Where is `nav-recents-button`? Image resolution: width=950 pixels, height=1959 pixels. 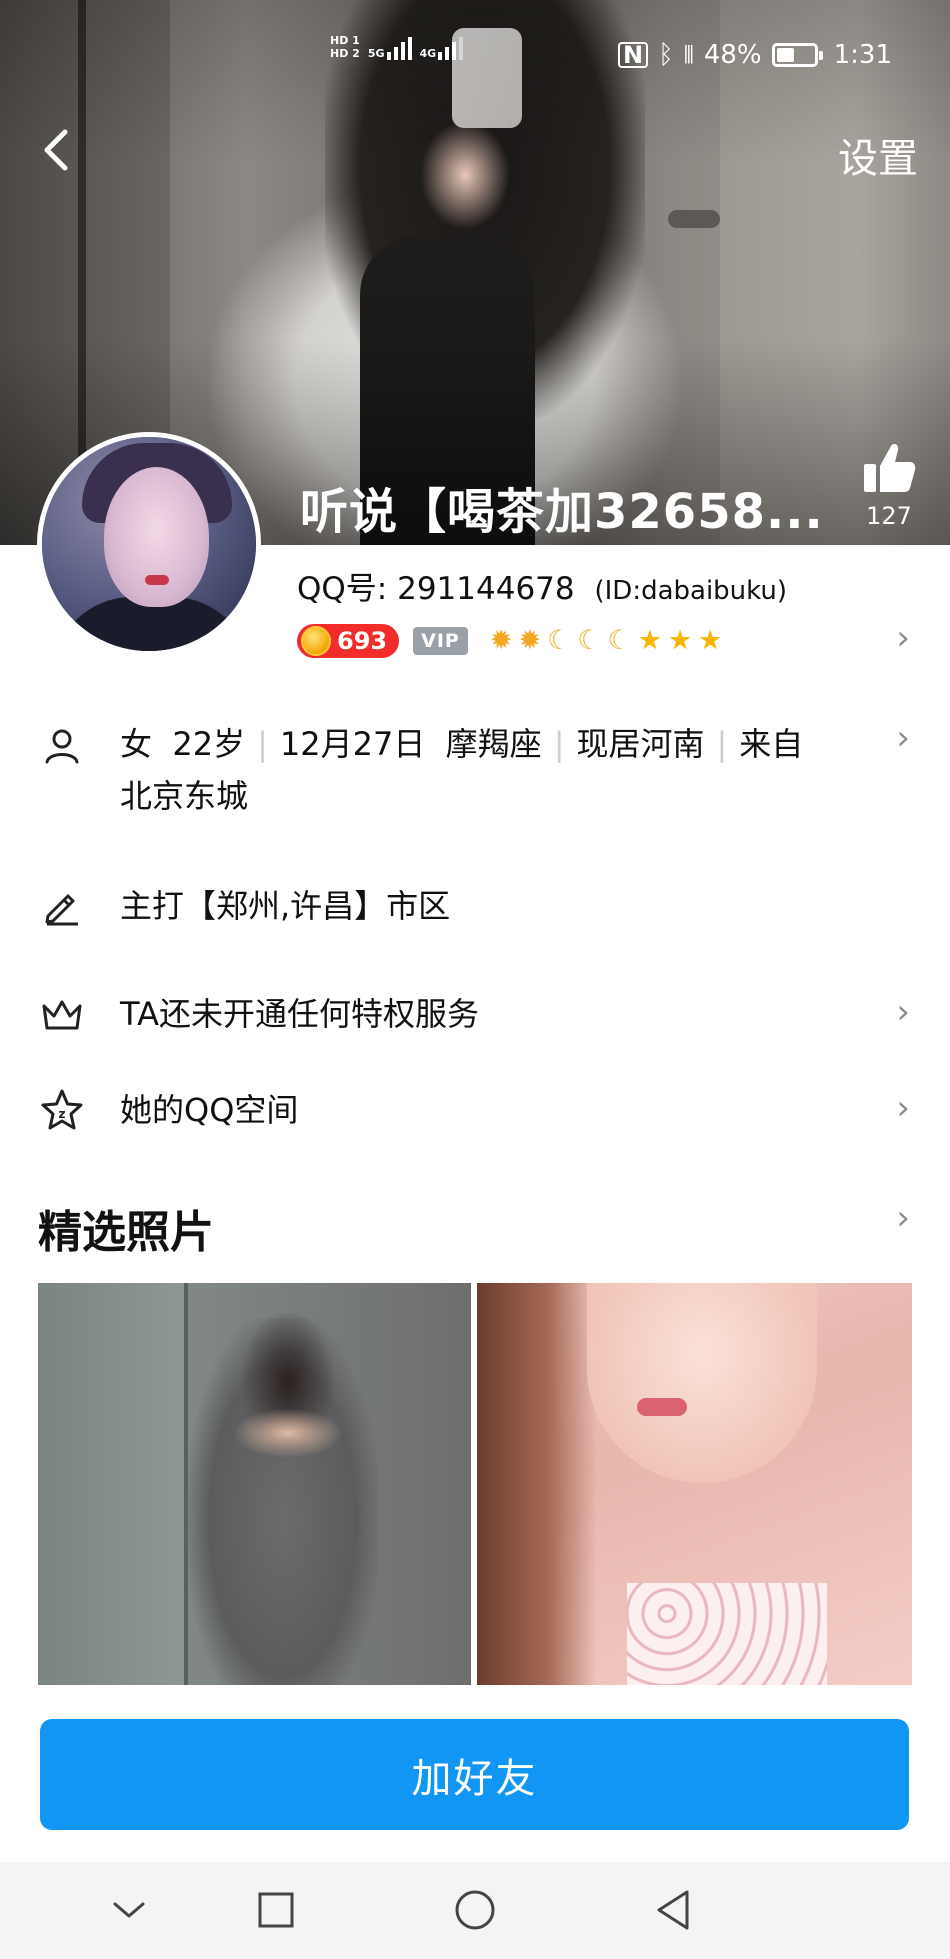
nav-recents-button is located at coordinates (276, 1910).